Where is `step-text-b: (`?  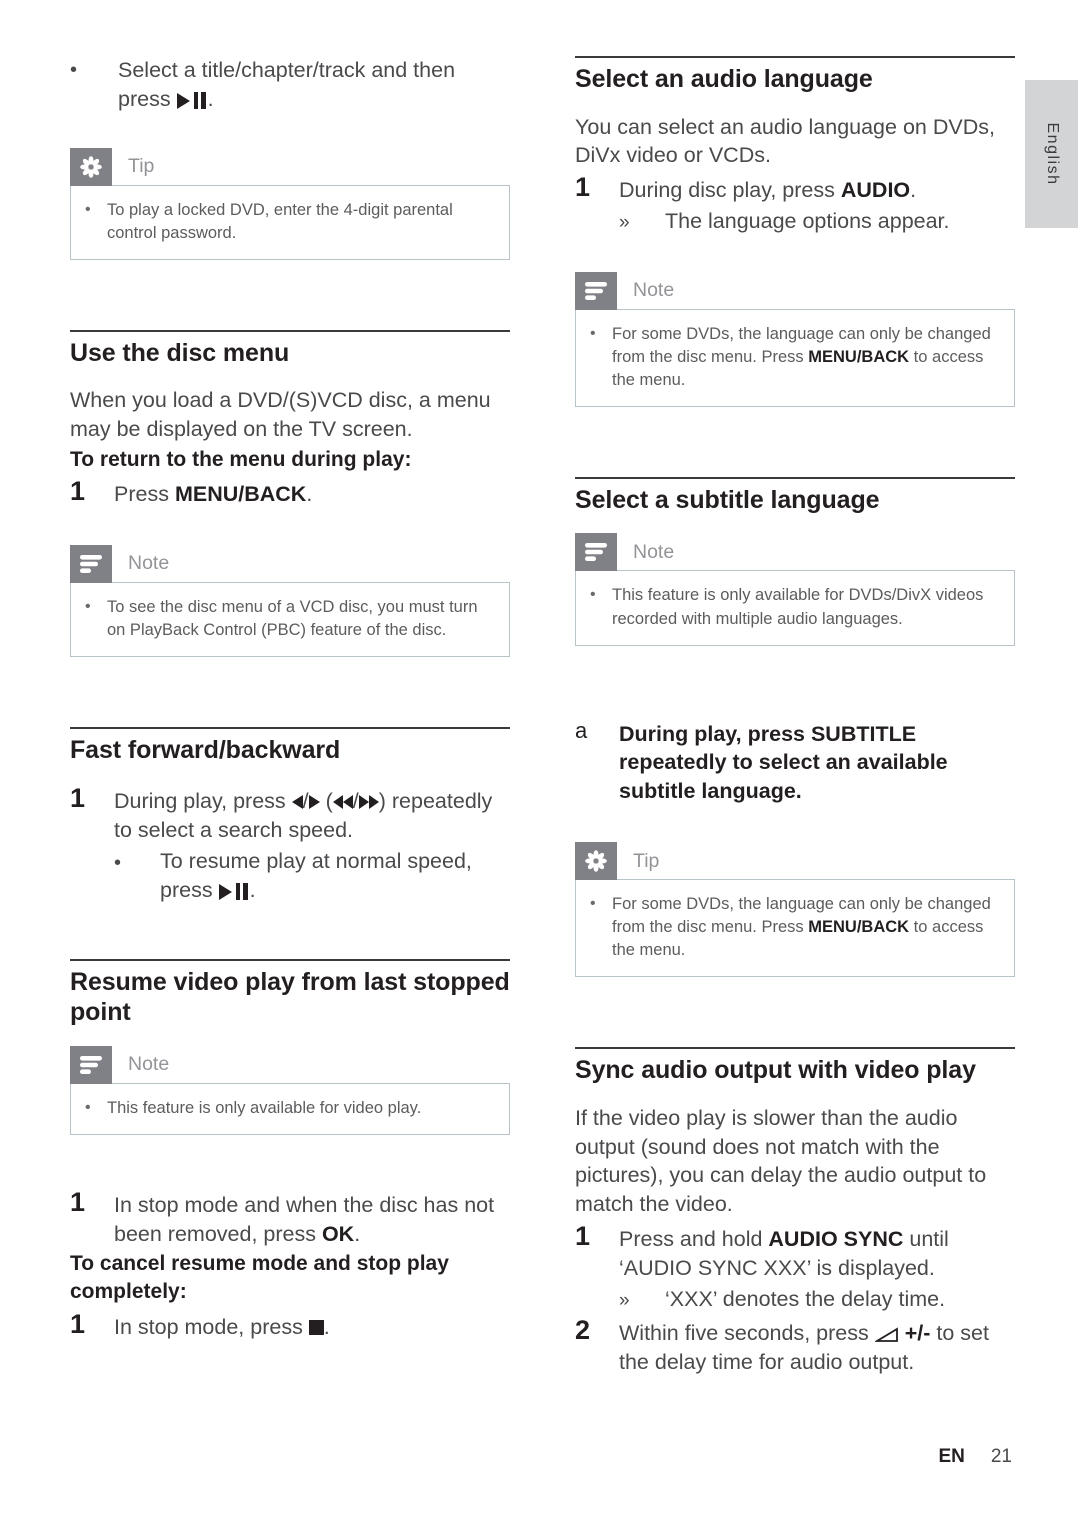
step-text-b: ( is located at coordinates (326, 801).